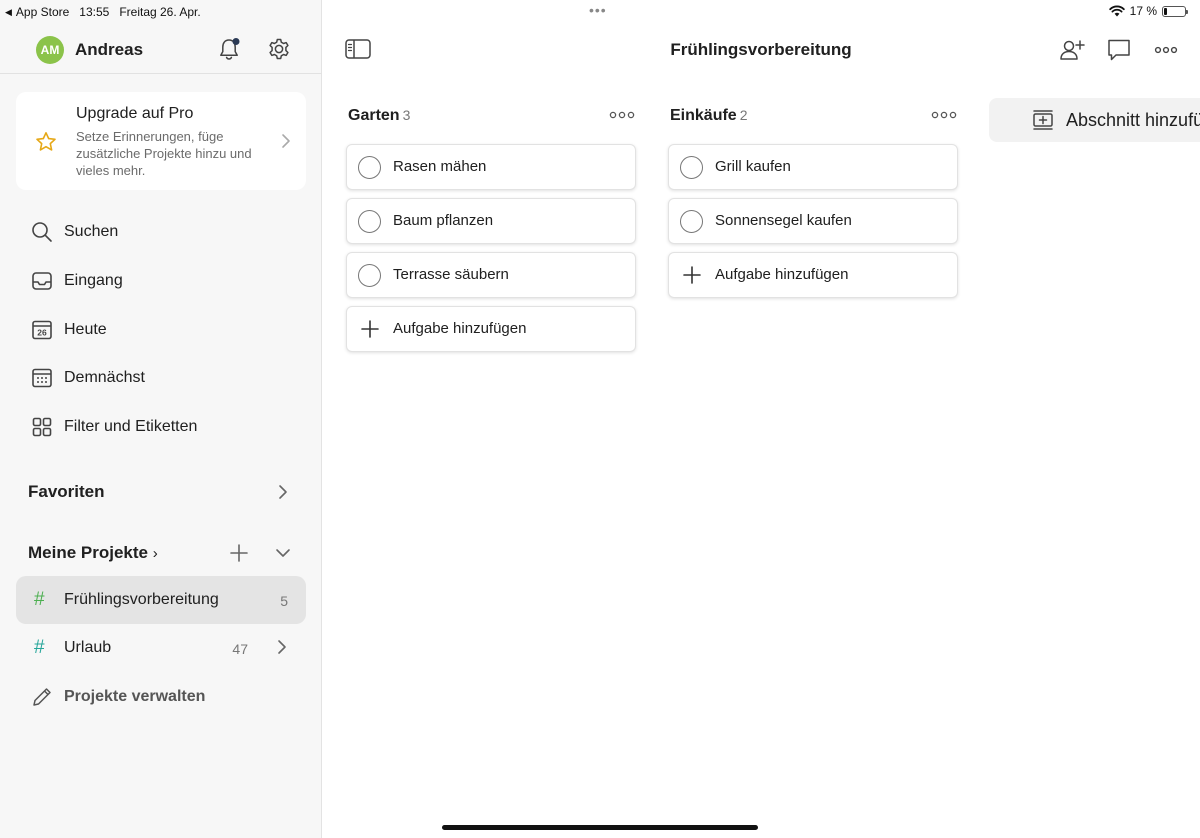 This screenshot has width=1200, height=838. Describe the element at coordinates (1166, 11) in the screenshot. I see `battery-fill` at that location.